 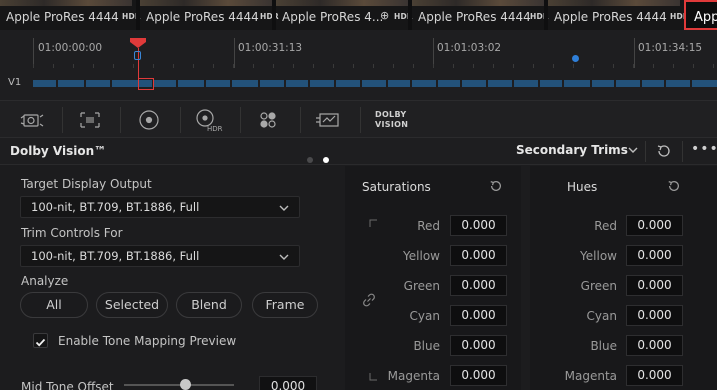 What do you see at coordinates (358, 119) in the screenshot?
I see `color-toolbar: HDR DOLBY VISION` at bounding box center [358, 119].